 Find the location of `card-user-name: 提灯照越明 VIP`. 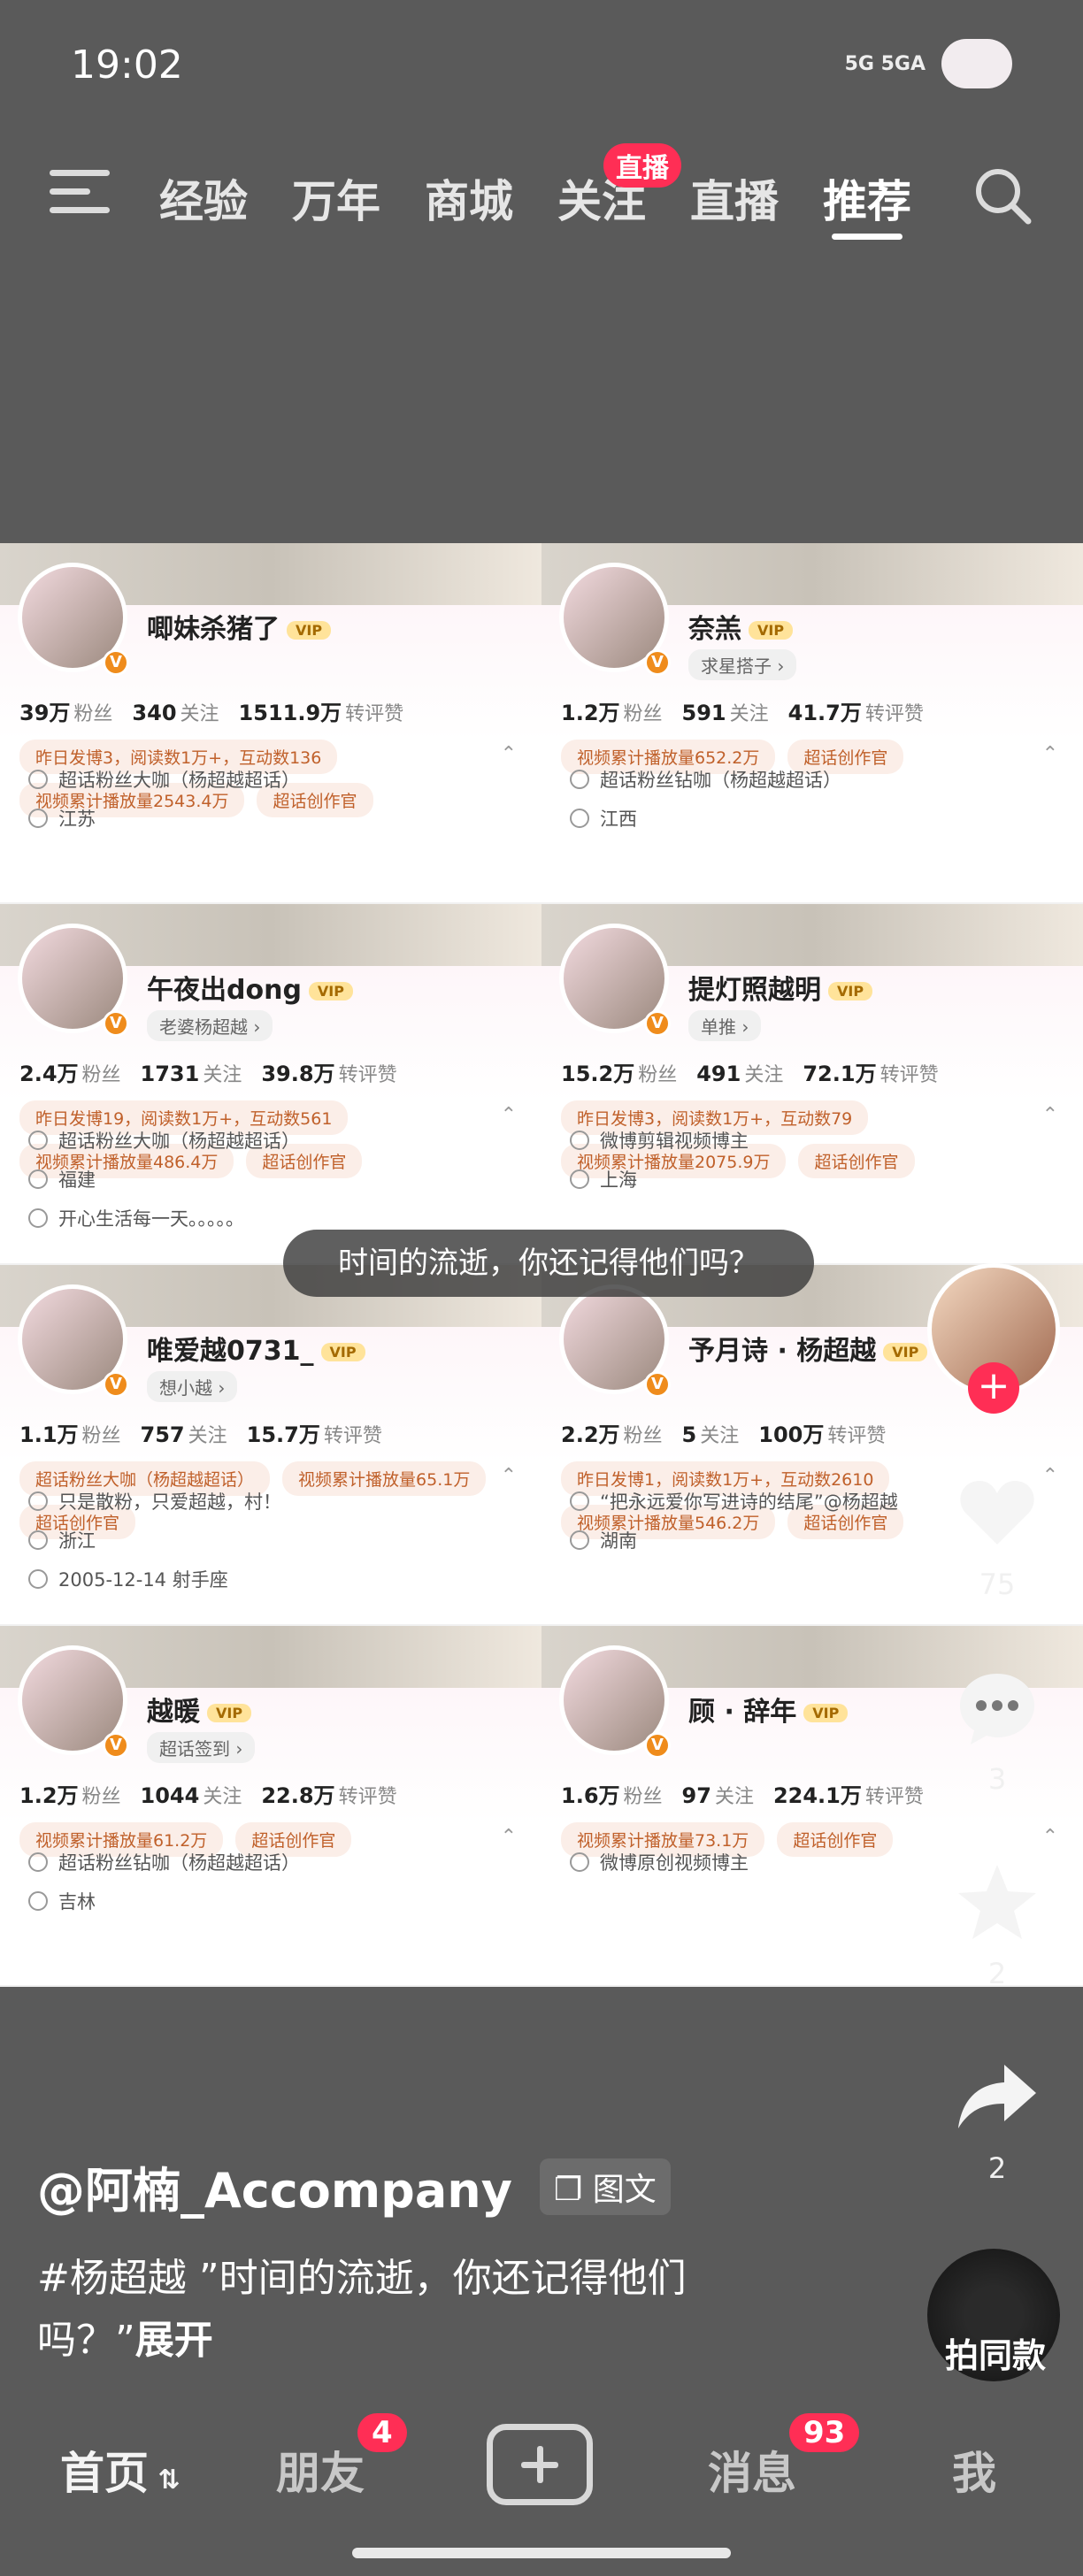

card-user-name: 提灯照越明 VIP is located at coordinates (780, 987).